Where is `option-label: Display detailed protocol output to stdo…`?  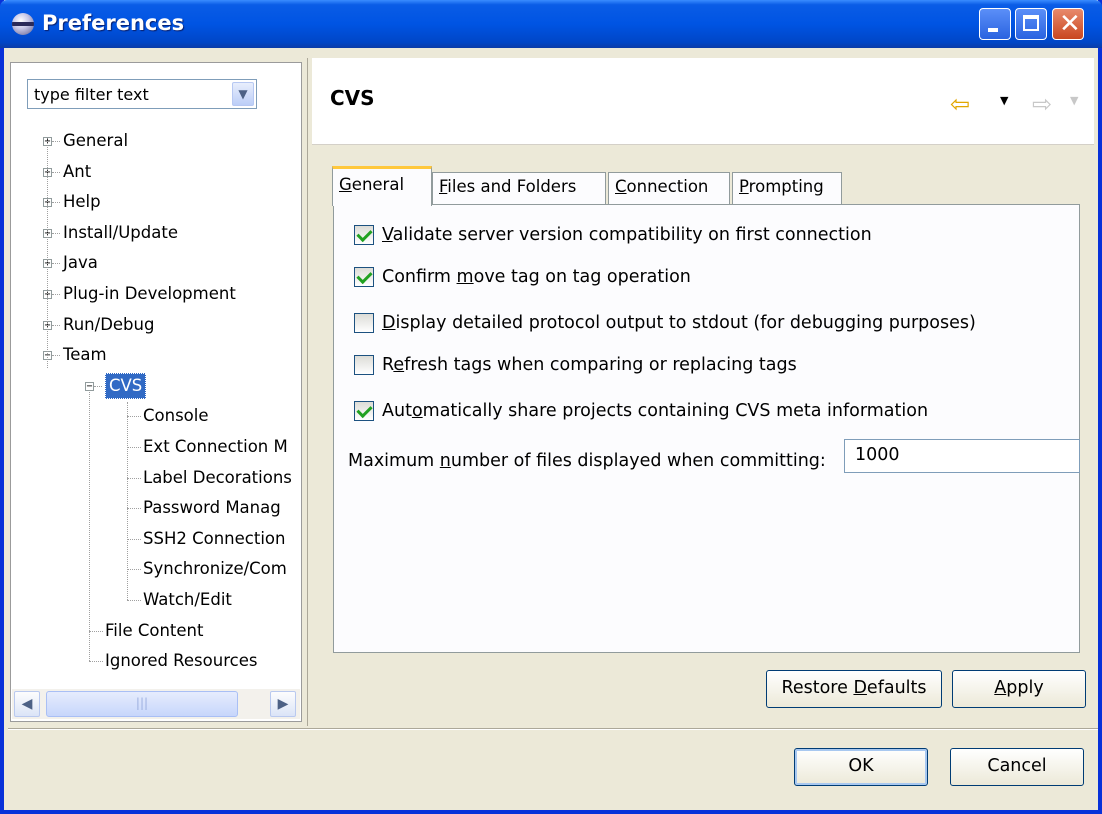 option-label: Display detailed protocol output to stdo… is located at coordinates (679, 323).